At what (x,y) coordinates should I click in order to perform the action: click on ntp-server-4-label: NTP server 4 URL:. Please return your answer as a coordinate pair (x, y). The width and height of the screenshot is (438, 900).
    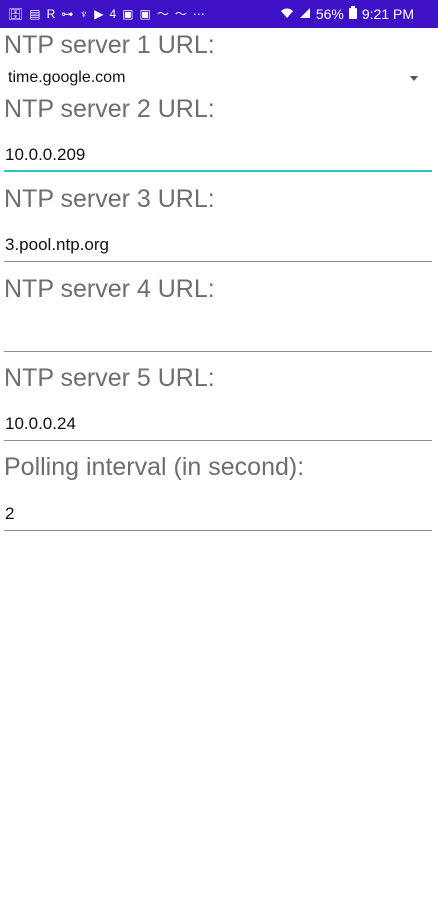
    Looking at the image, I should click on (109, 289).